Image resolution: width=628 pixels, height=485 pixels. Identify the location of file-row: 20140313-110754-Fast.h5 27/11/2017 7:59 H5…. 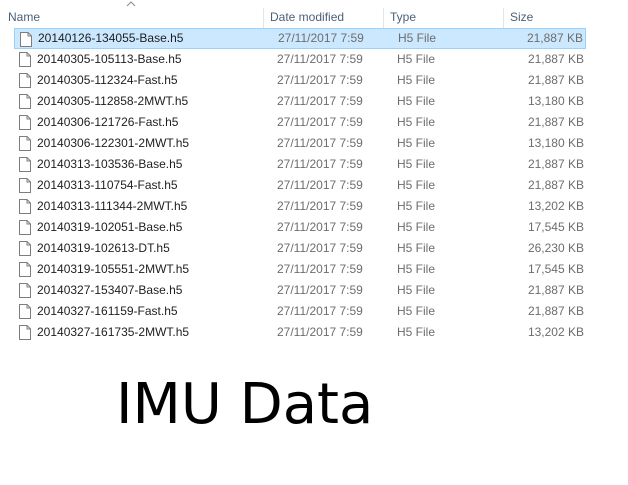
(294, 185).